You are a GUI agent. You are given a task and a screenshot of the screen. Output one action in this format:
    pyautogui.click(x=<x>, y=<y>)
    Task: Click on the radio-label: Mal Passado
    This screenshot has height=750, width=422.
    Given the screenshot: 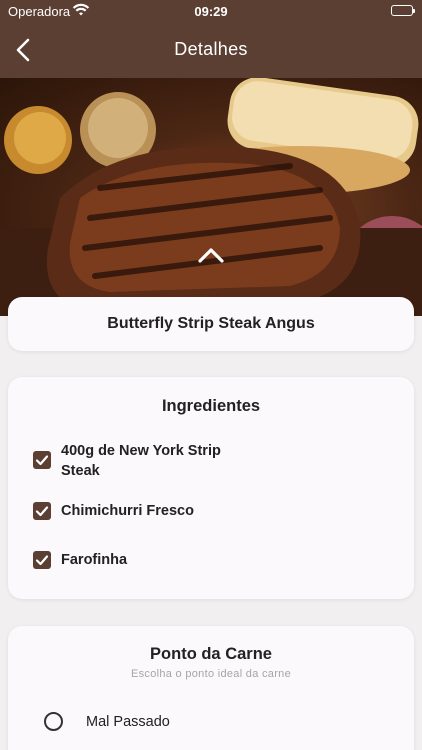 What is the action you would take?
    pyautogui.click(x=128, y=722)
    